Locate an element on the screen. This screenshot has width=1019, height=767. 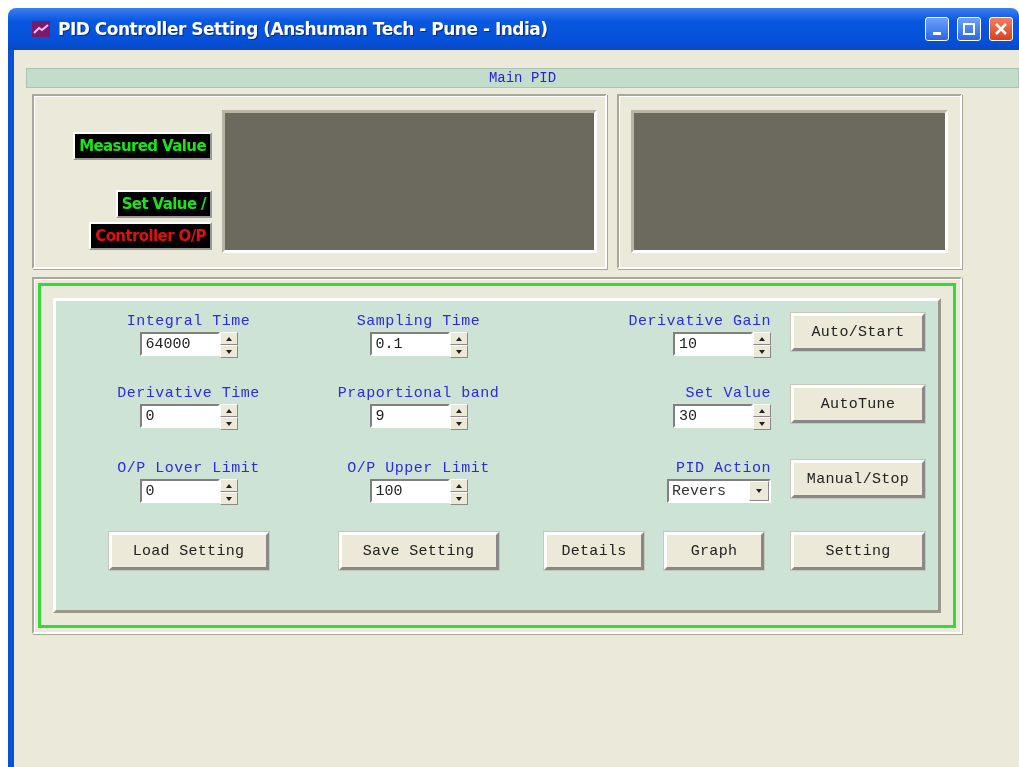
action-button: Save Setting is located at coordinates (418, 551).